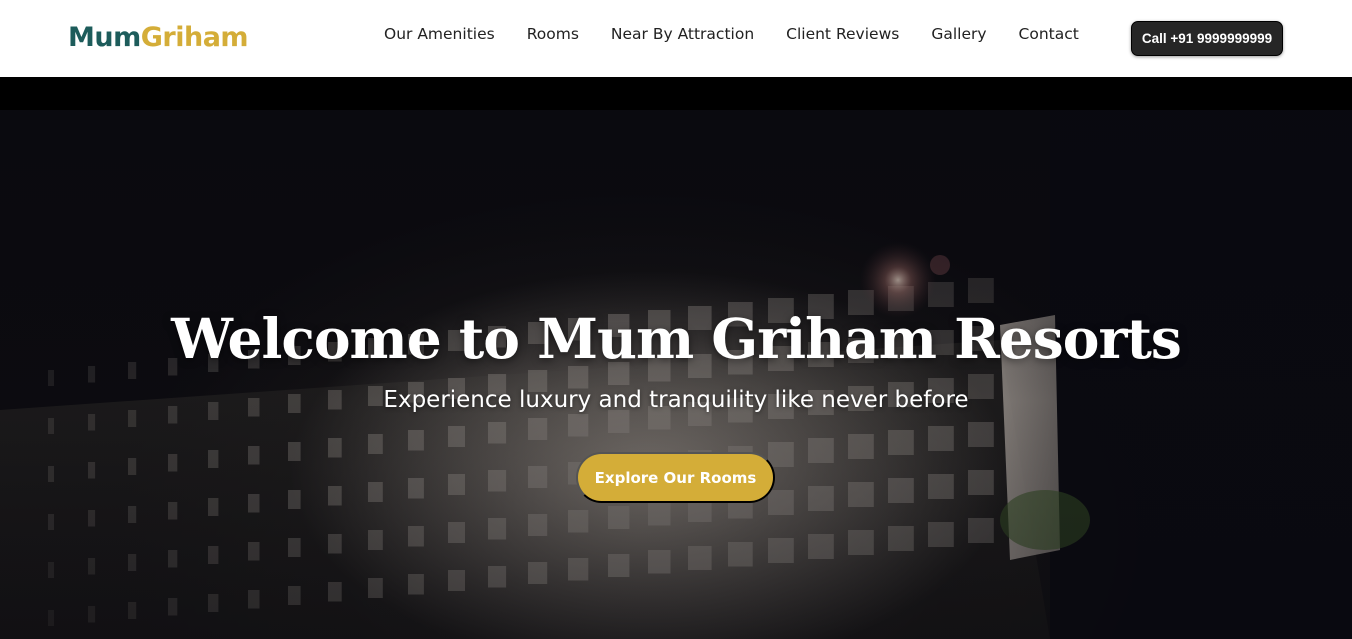  What do you see at coordinates (553, 34) in the screenshot?
I see `nav-link-rooms: Rooms` at bounding box center [553, 34].